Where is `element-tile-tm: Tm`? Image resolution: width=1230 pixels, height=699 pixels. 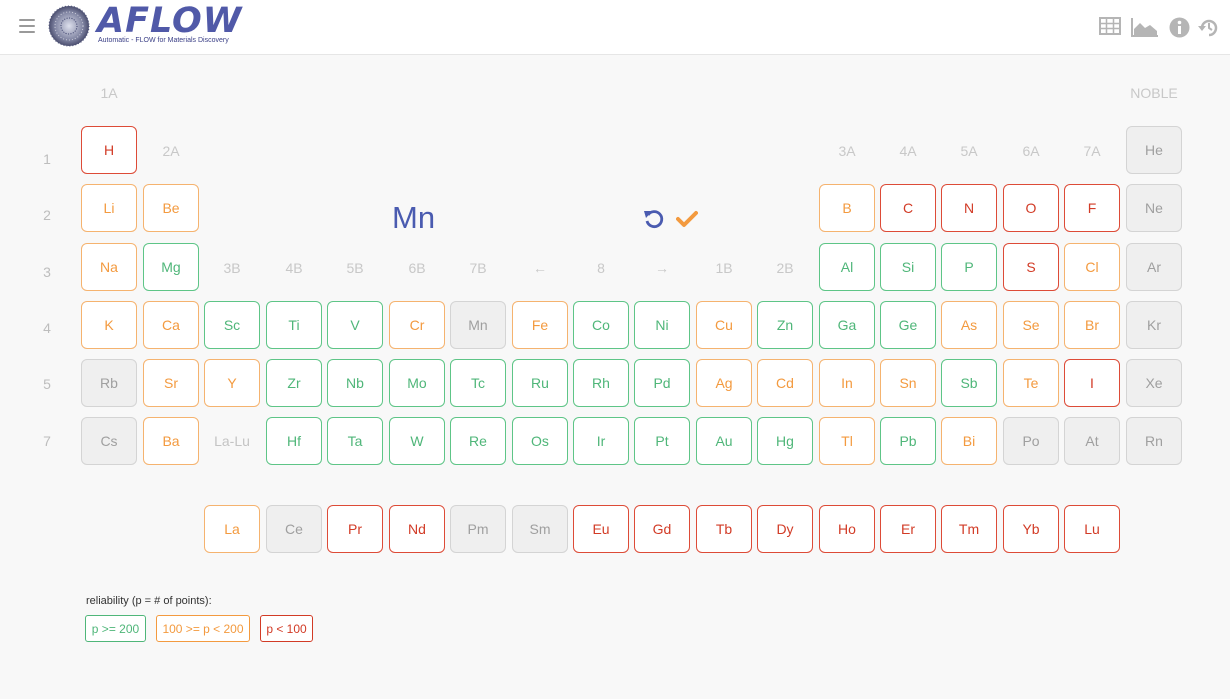 element-tile-tm: Tm is located at coordinates (969, 529).